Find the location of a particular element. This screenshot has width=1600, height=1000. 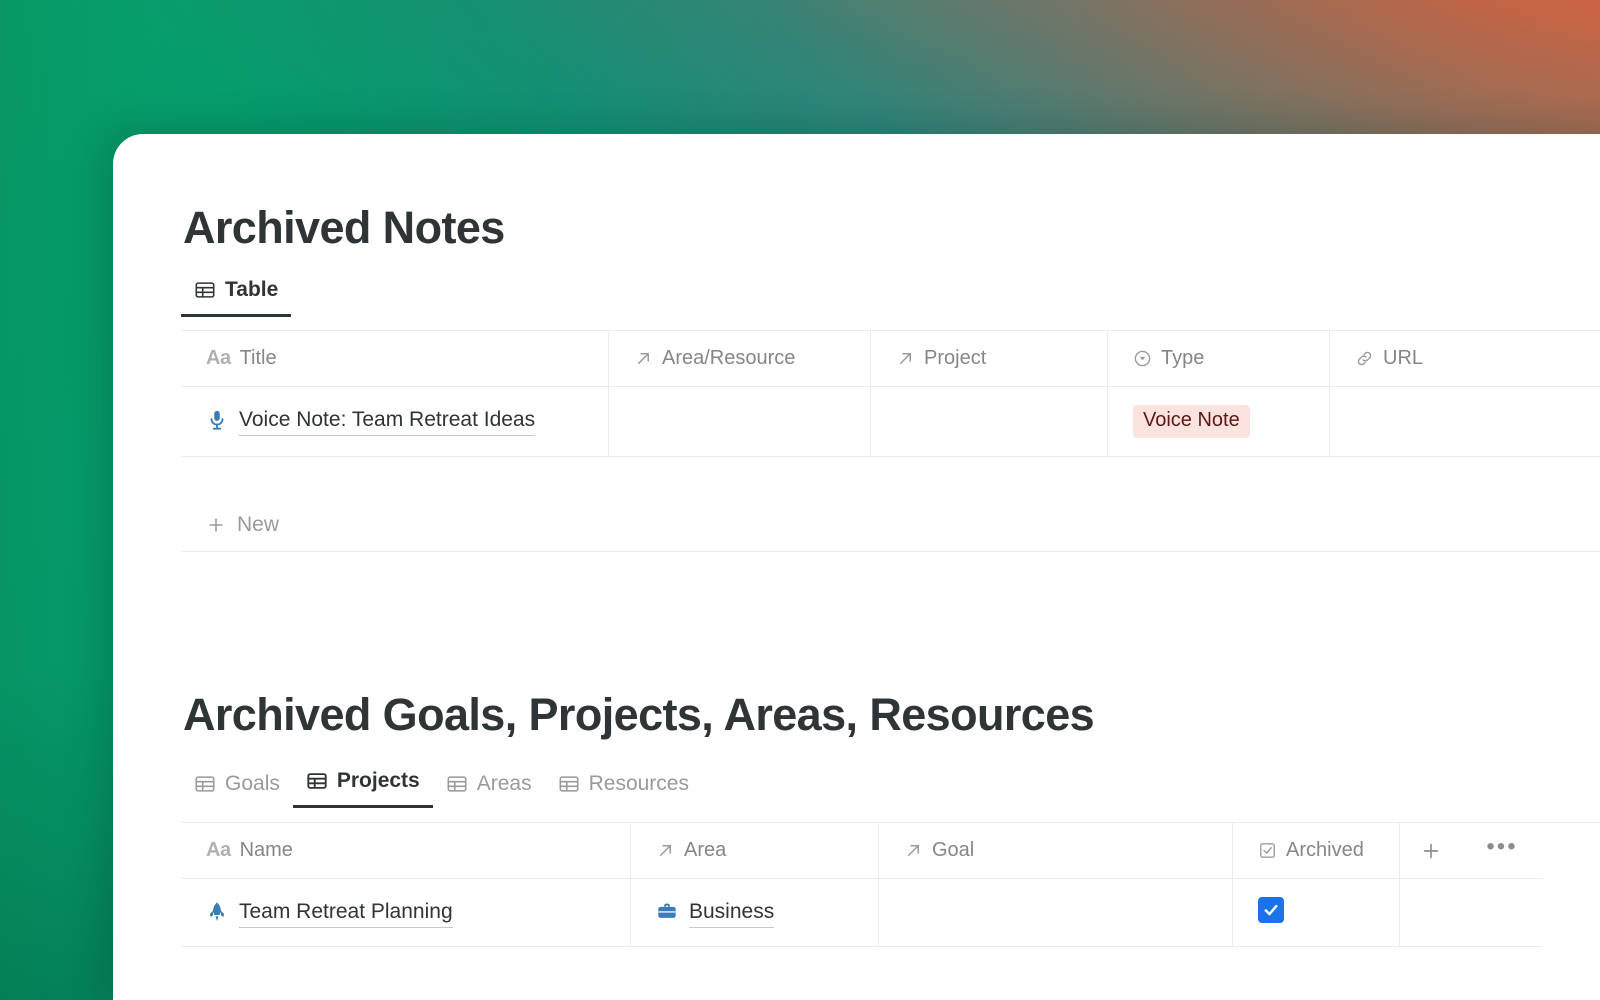

more-options-button: ••• is located at coordinates (1502, 851).